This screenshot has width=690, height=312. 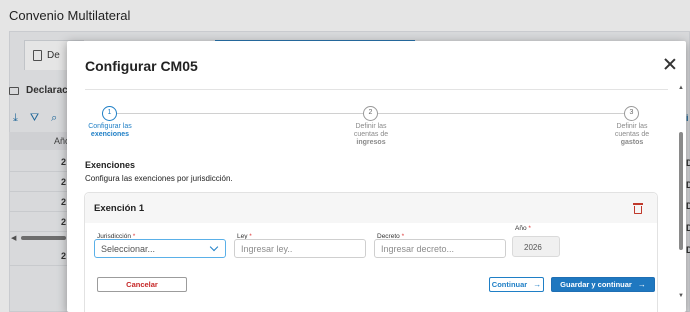 I want to click on save-and-continue-button: Guardar y continuar →, so click(x=603, y=284).